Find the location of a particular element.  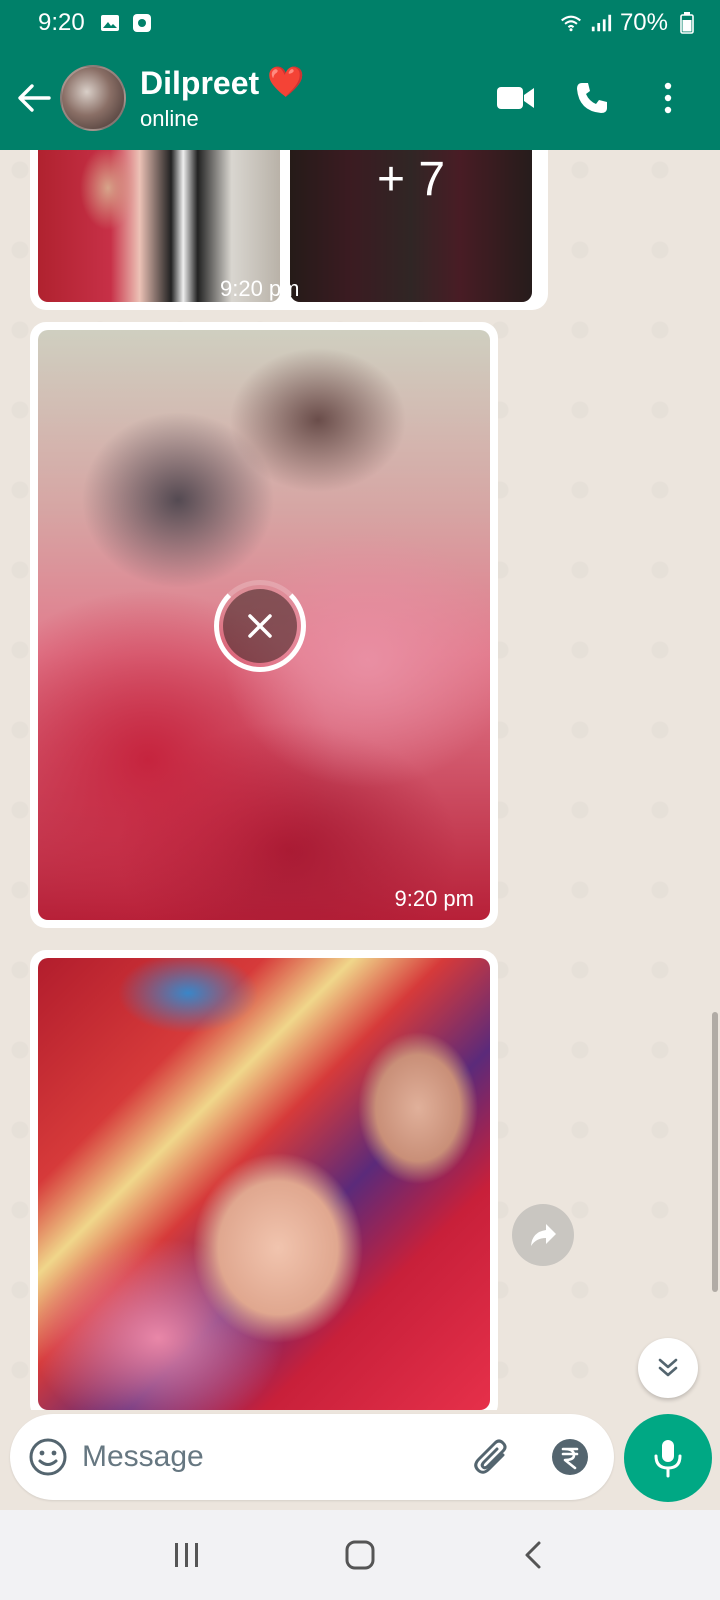

phone-icon is located at coordinates (592, 98).